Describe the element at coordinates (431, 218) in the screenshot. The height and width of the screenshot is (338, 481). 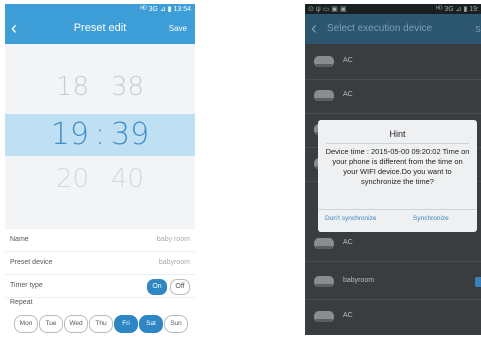
I see `synchronize-button: Synchronize` at that location.